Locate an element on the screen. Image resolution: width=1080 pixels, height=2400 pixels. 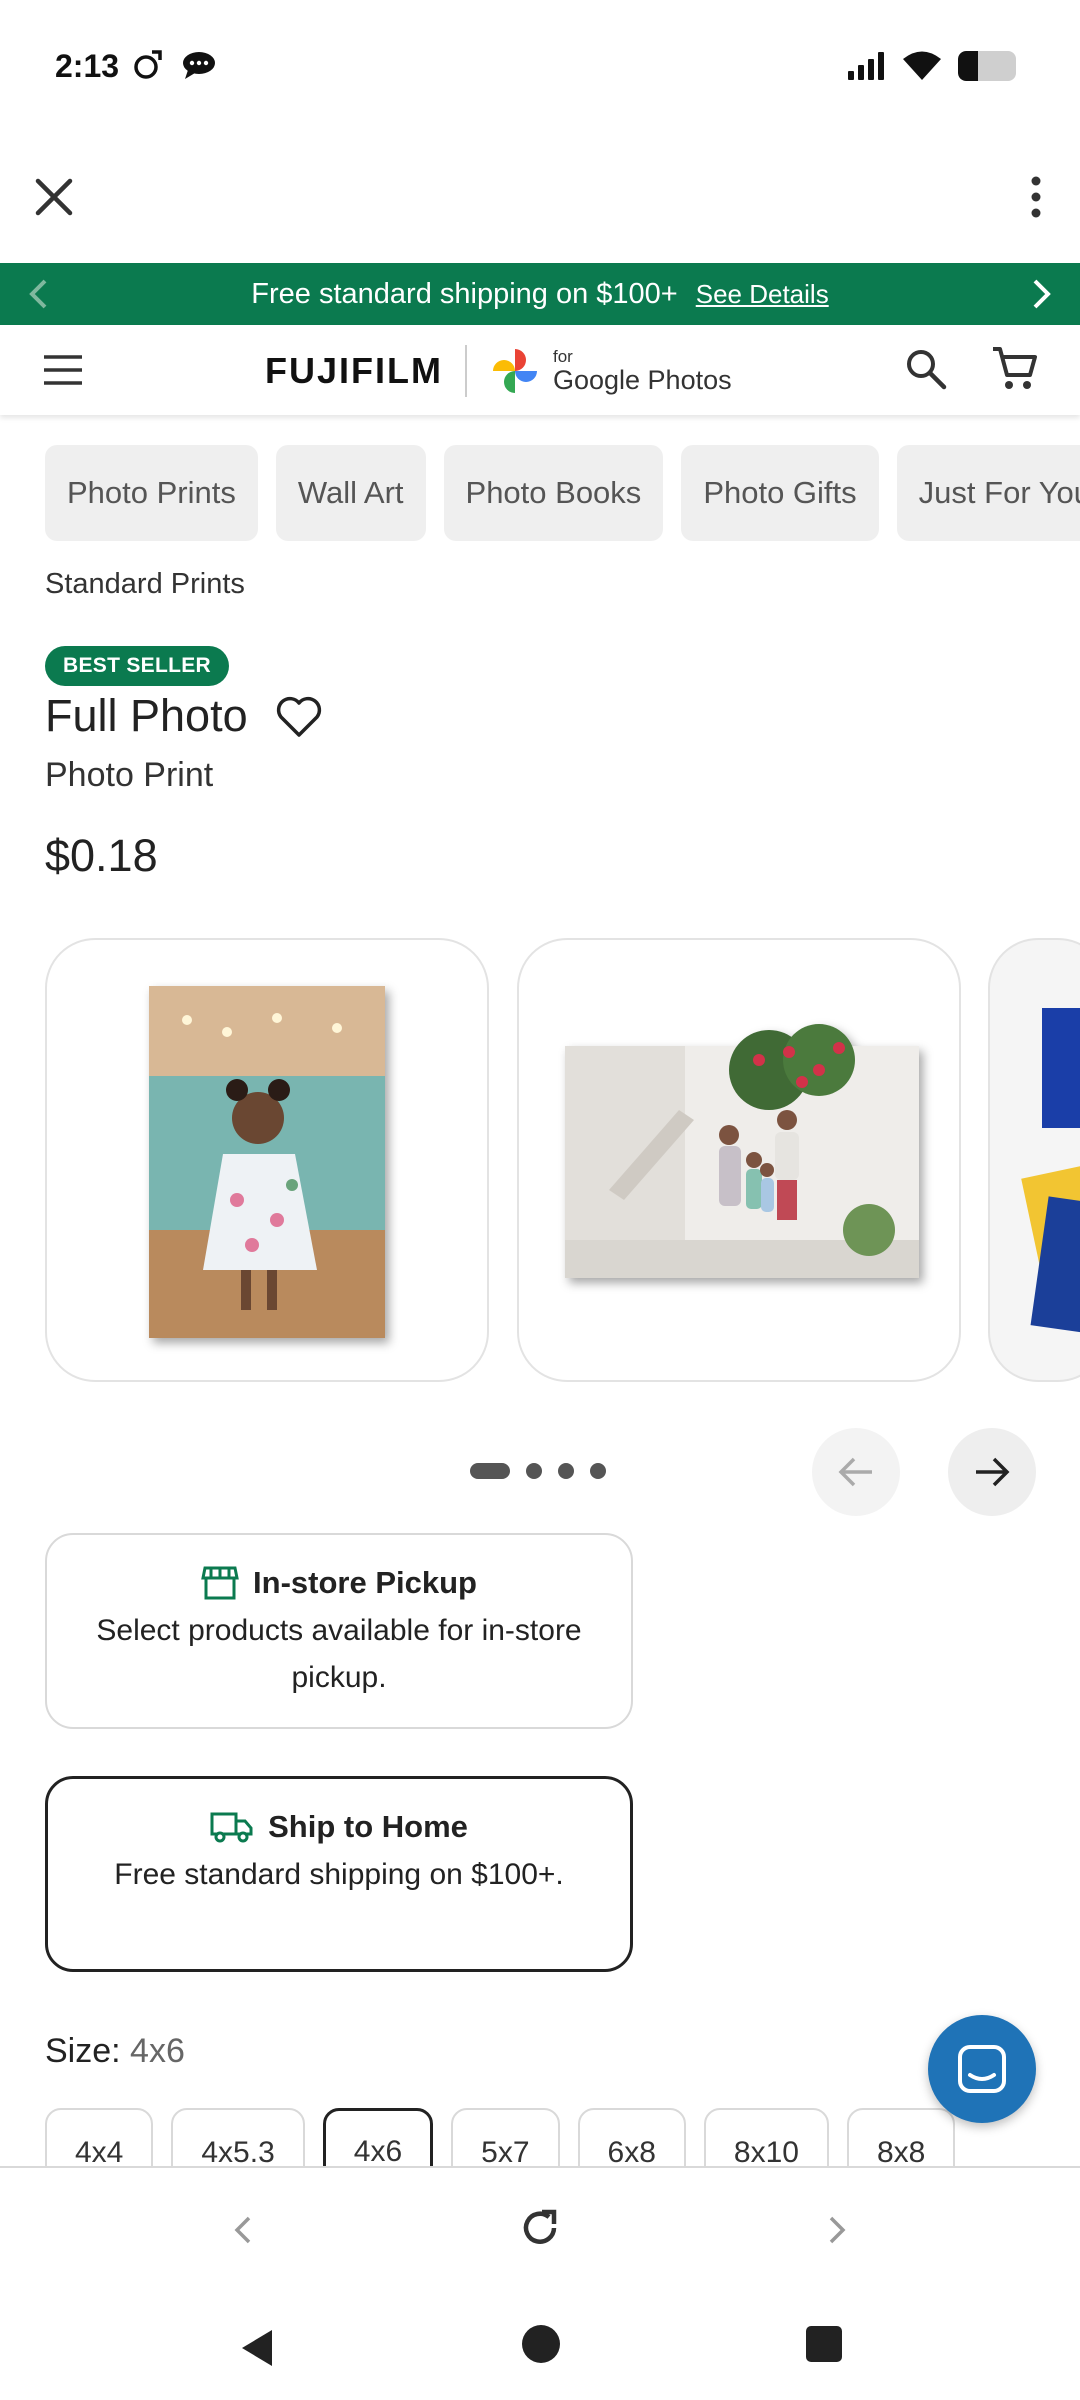
reload-icon is located at coordinates (540, 2228).